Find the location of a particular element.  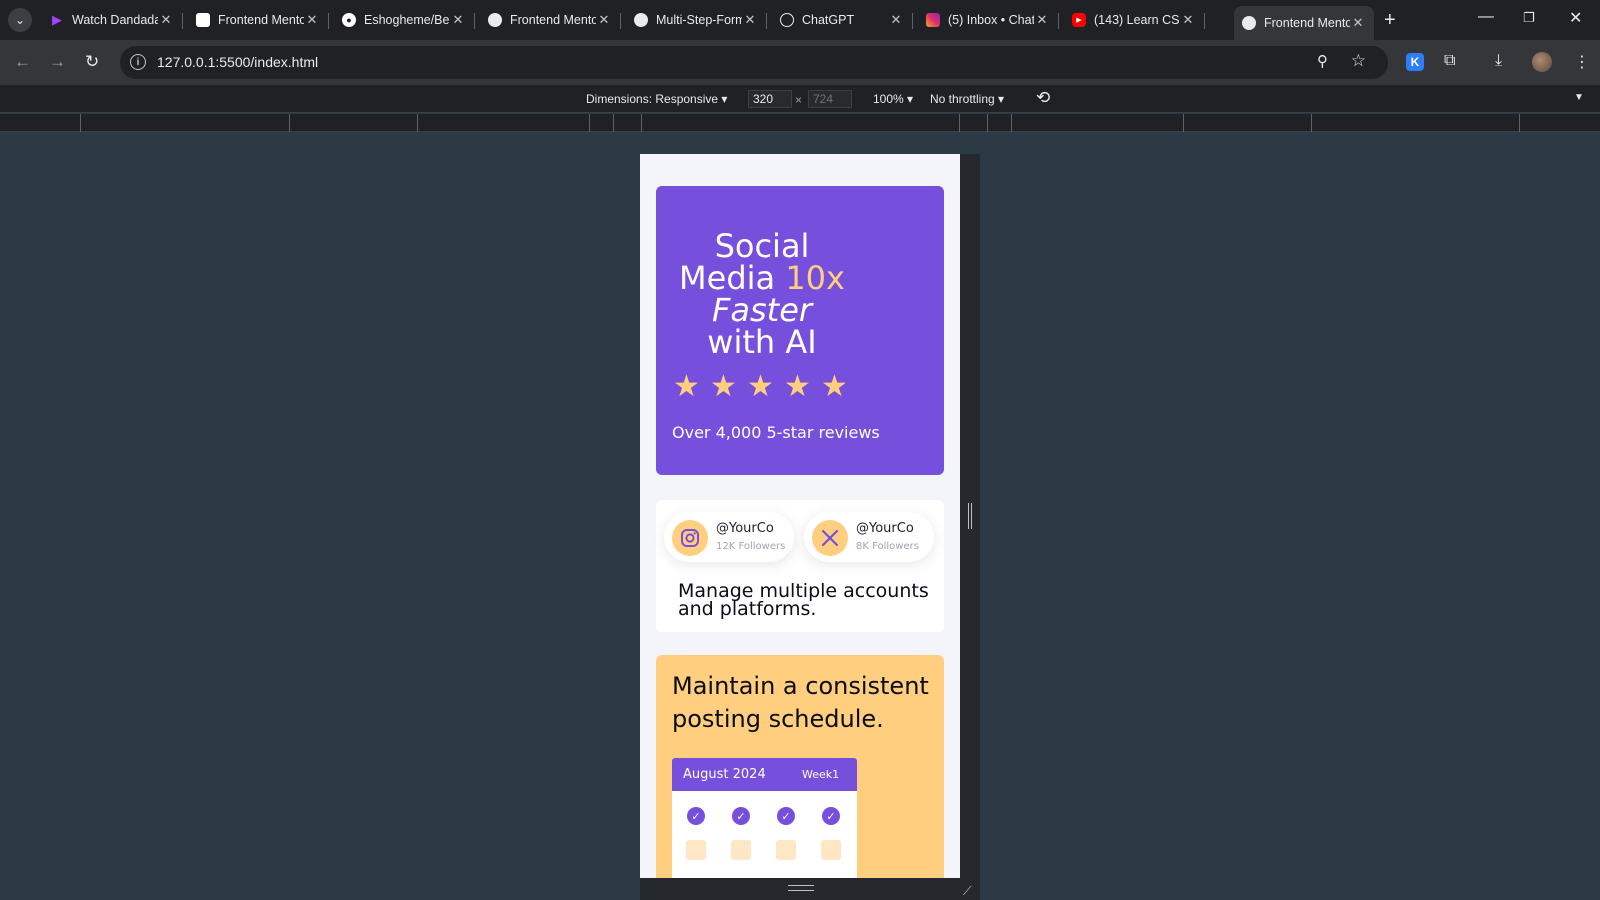

tab-search-button: ⌄ is located at coordinates (20, 20).